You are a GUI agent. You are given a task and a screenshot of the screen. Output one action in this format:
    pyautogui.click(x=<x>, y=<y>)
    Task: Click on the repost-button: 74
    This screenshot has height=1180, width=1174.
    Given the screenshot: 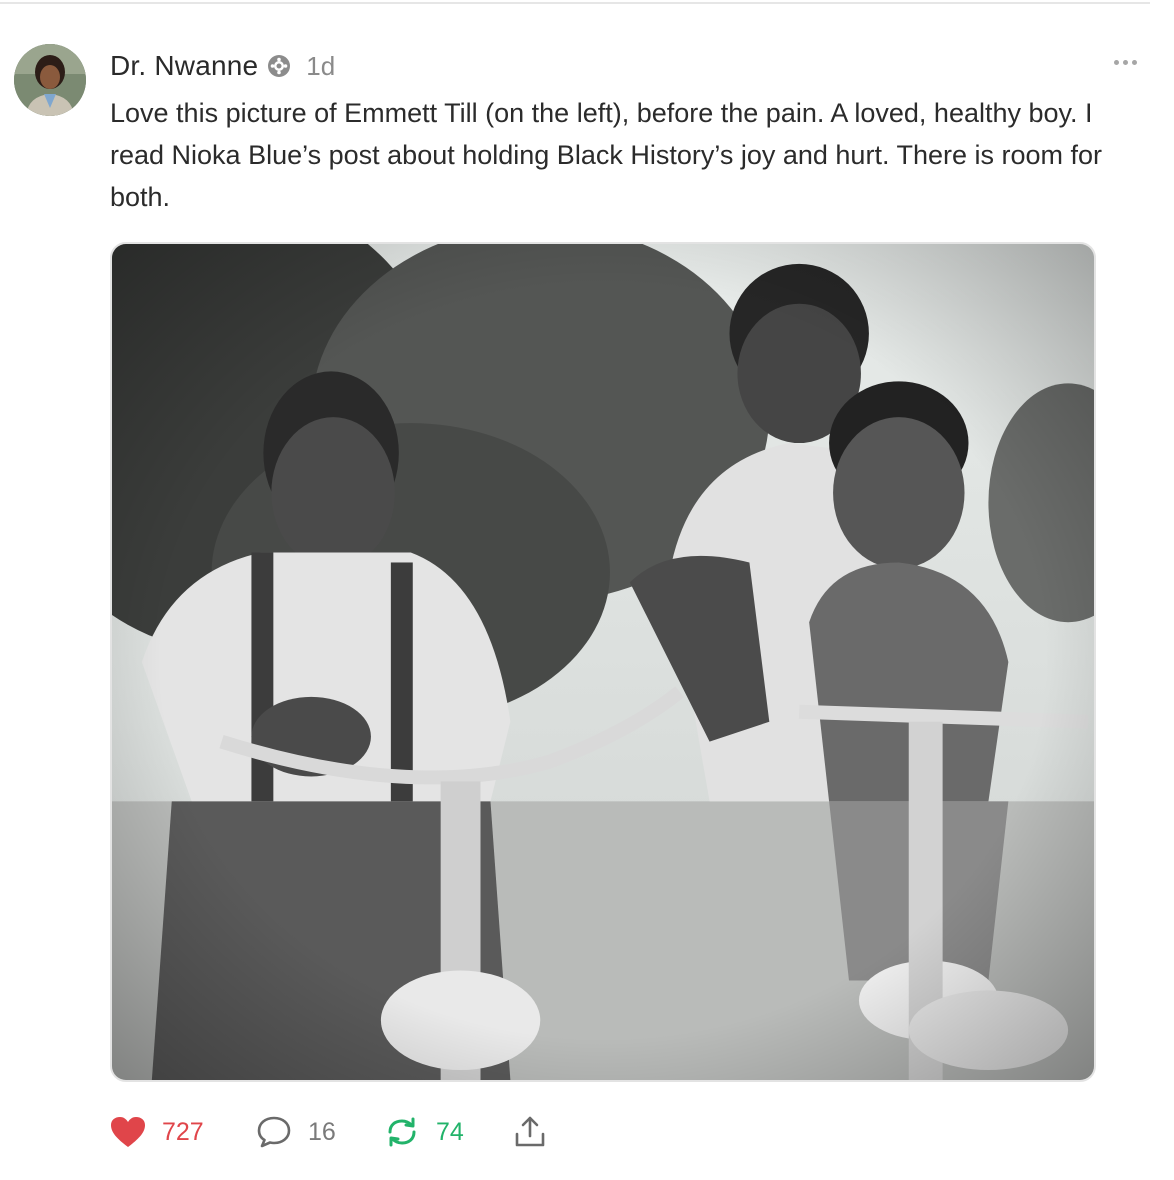 What is the action you would take?
    pyautogui.click(x=424, y=1132)
    